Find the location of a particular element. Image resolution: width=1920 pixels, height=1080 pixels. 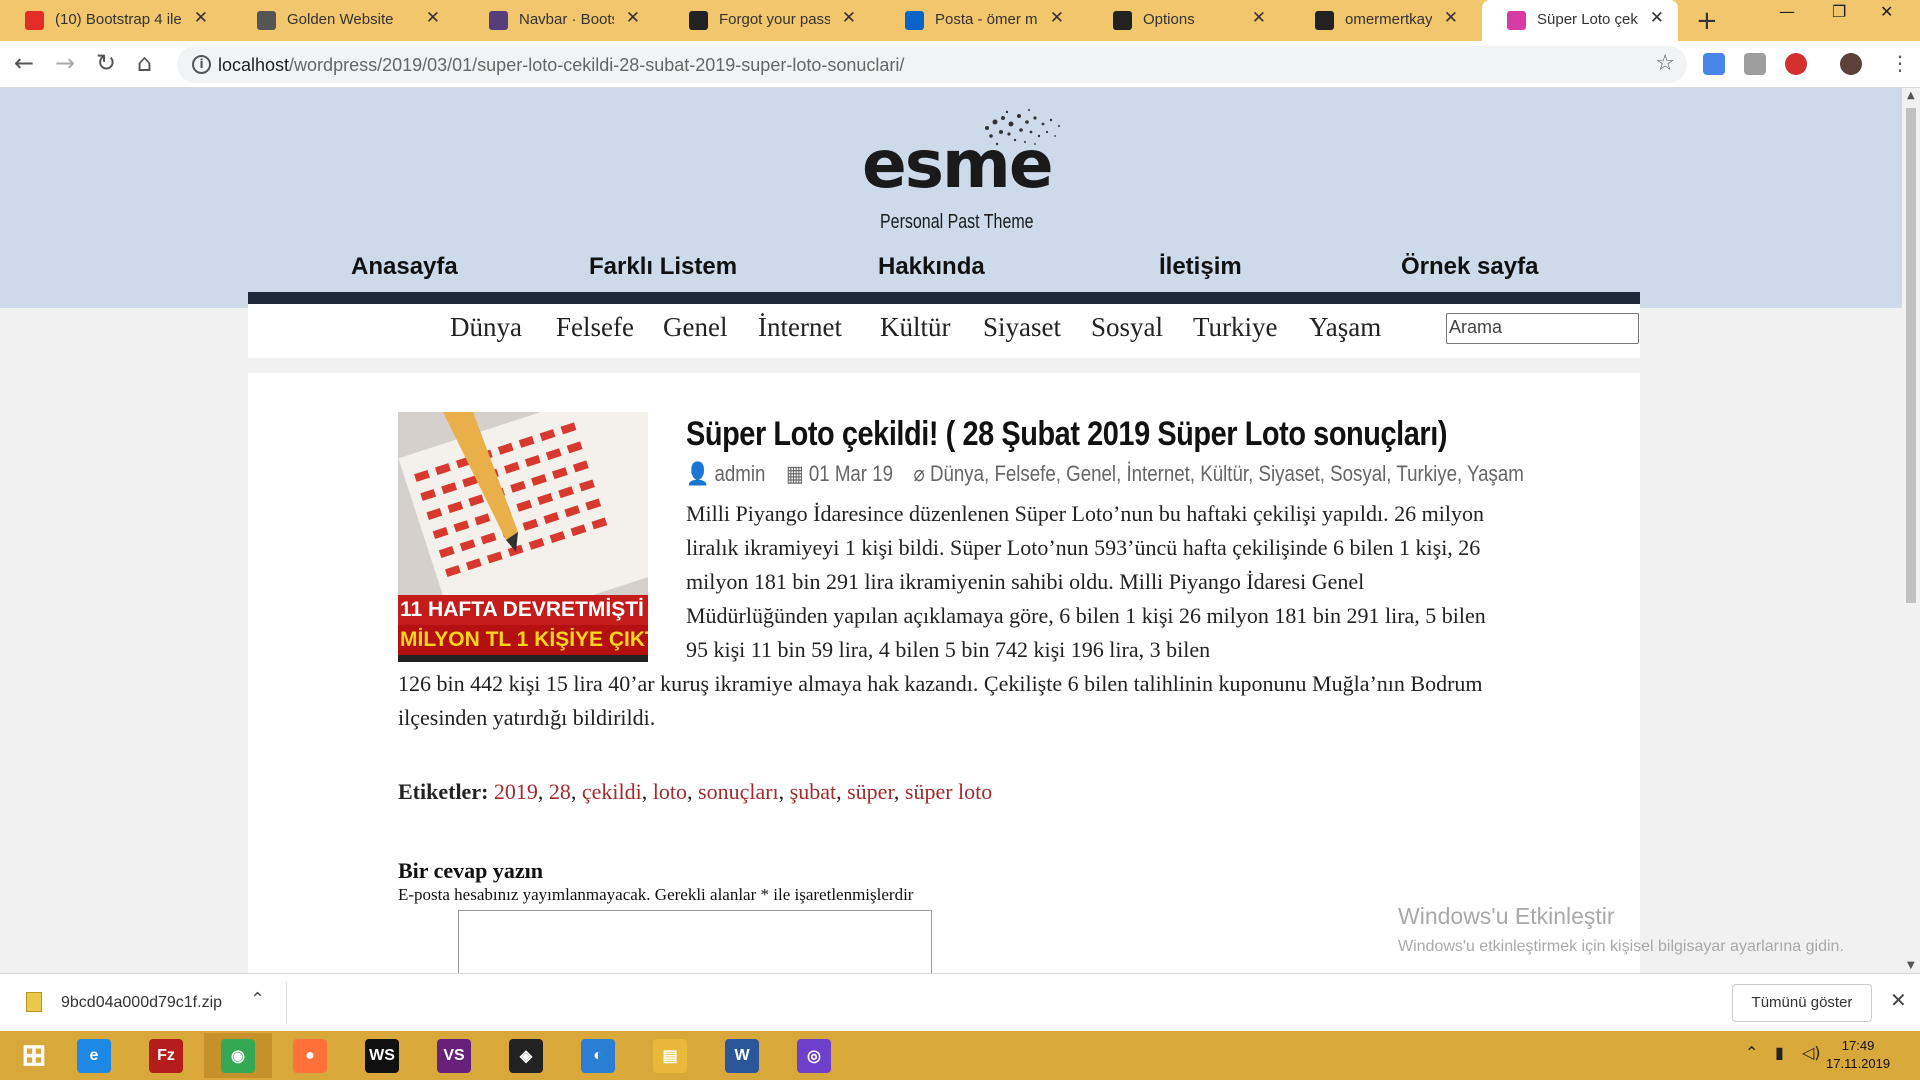

taskbar-word: W is located at coordinates (742, 1055).